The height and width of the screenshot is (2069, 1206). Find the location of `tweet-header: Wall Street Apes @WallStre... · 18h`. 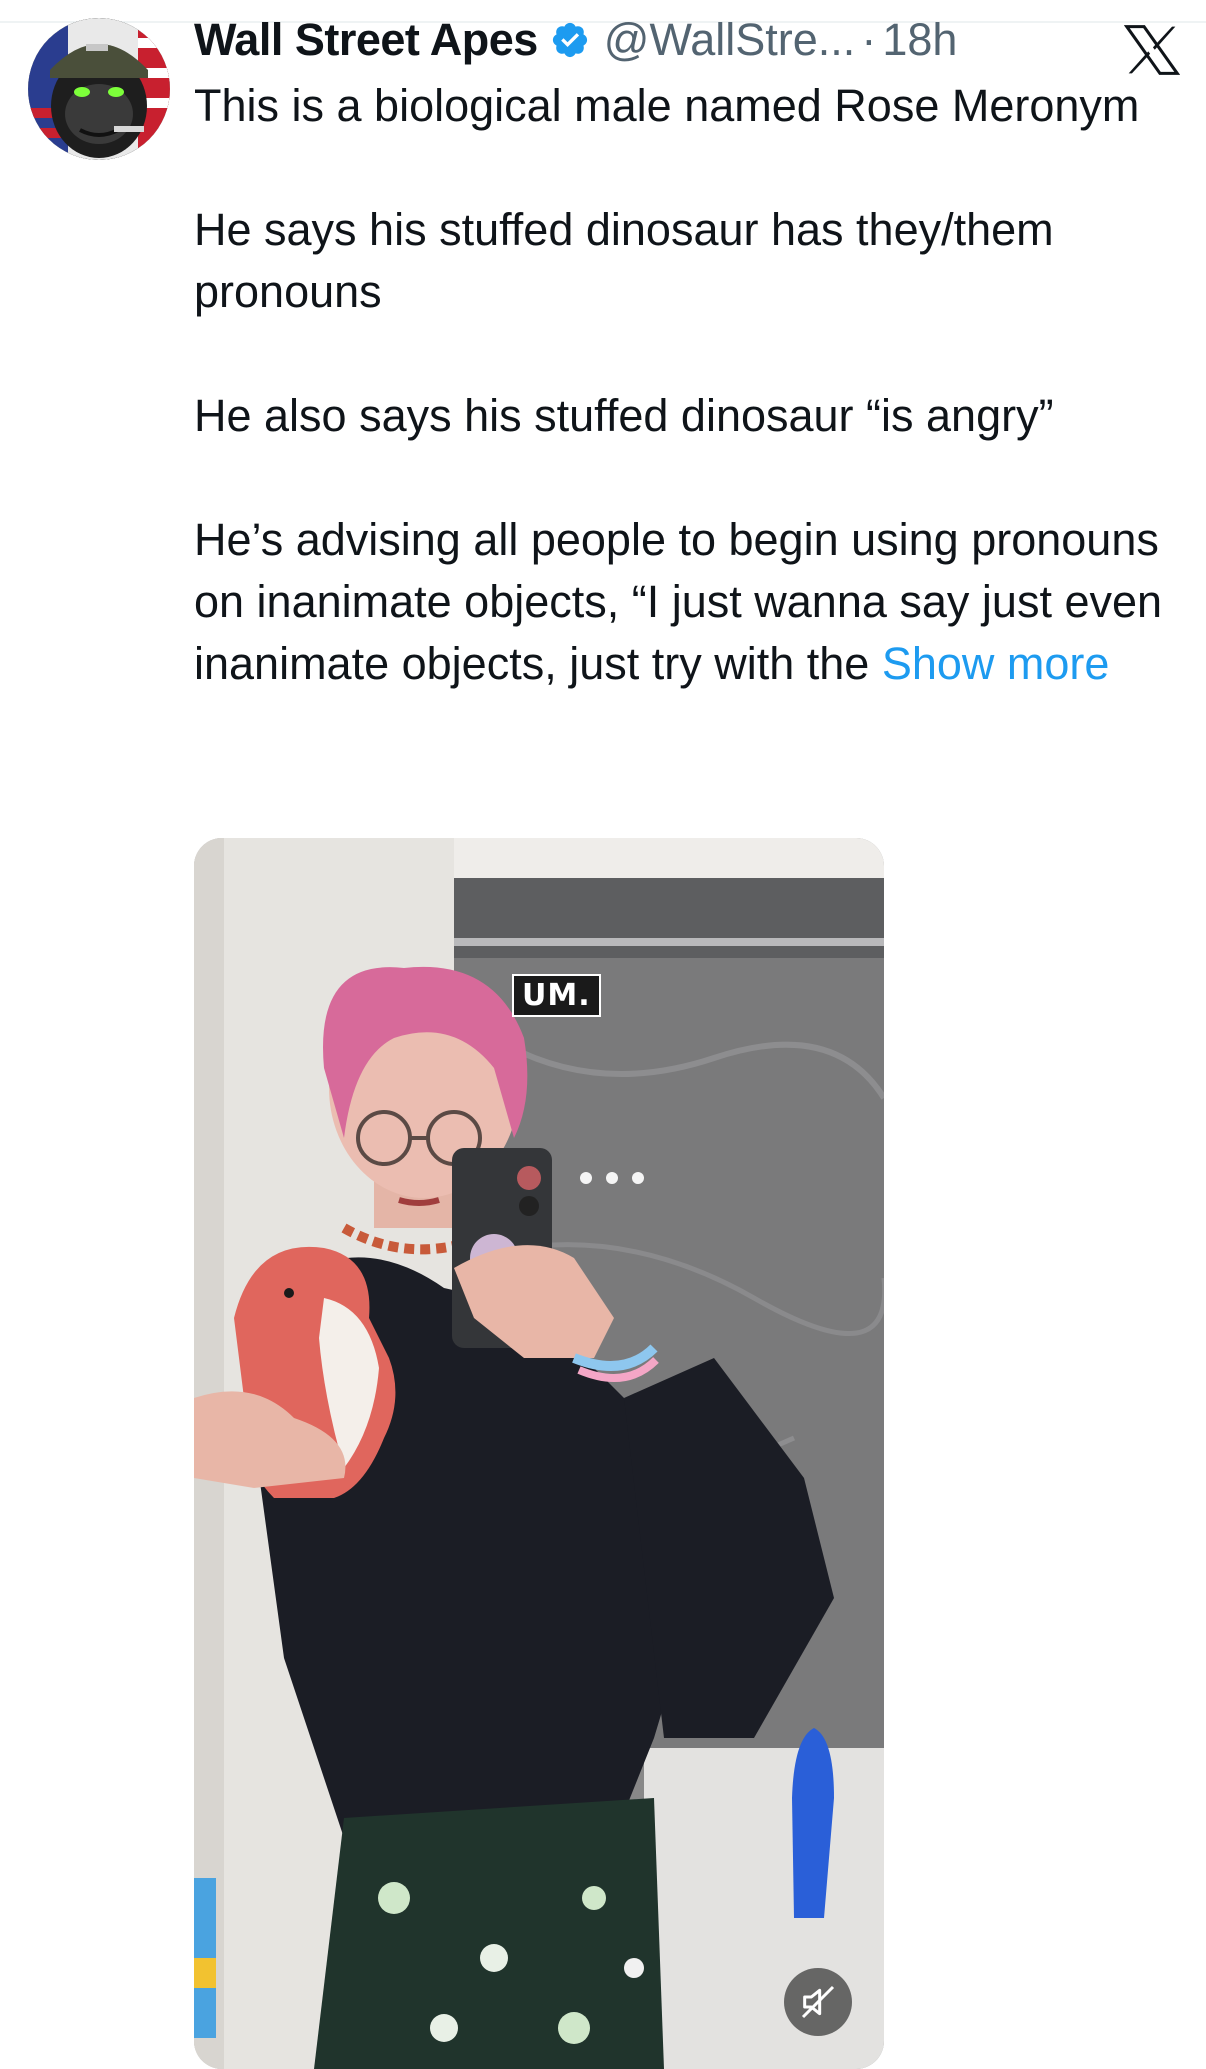

tweet-header: Wall Street Apes @WallStre... · 18h is located at coordinates (575, 40).